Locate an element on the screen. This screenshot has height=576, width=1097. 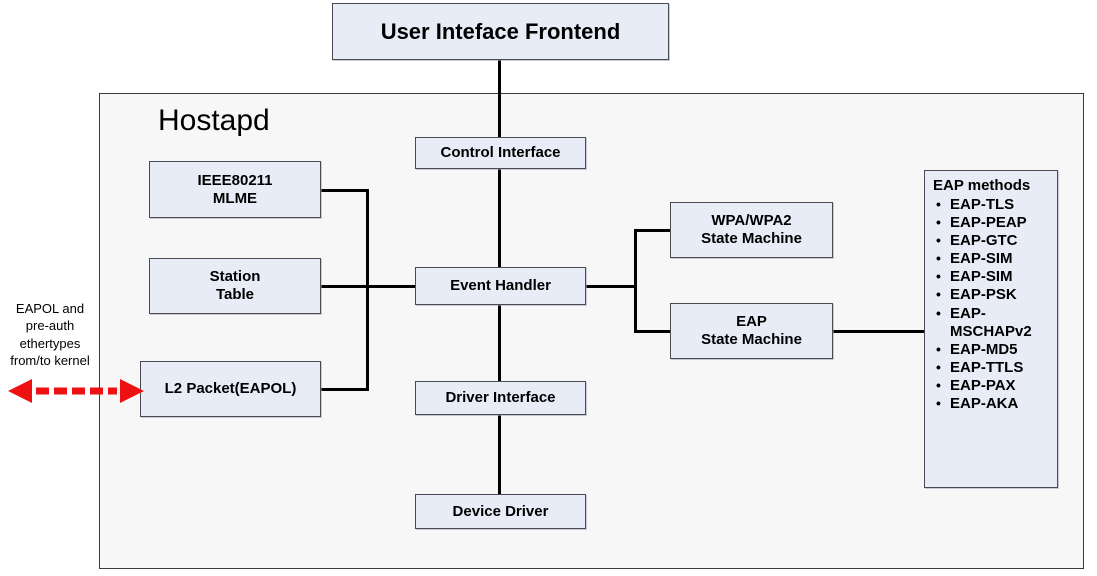
node-driver-interface: Driver Interface is located at coordinates (500, 398).